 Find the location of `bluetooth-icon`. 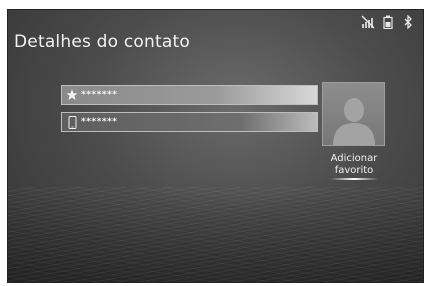

bluetooth-icon is located at coordinates (408, 22).